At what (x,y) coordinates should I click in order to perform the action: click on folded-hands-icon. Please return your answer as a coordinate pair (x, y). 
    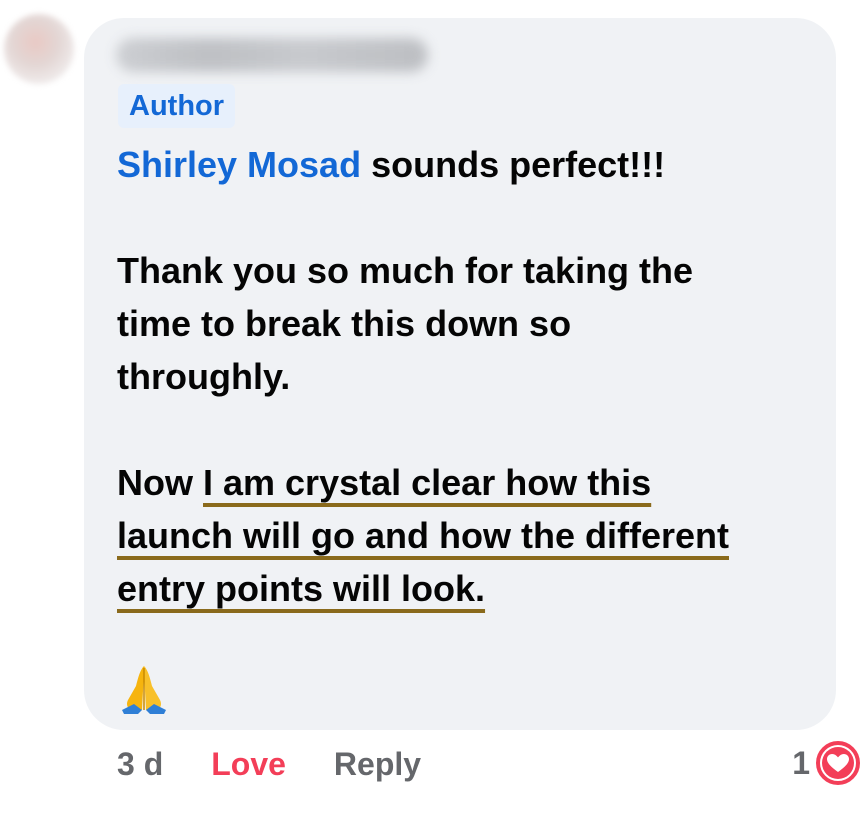
    Looking at the image, I should click on (144, 690).